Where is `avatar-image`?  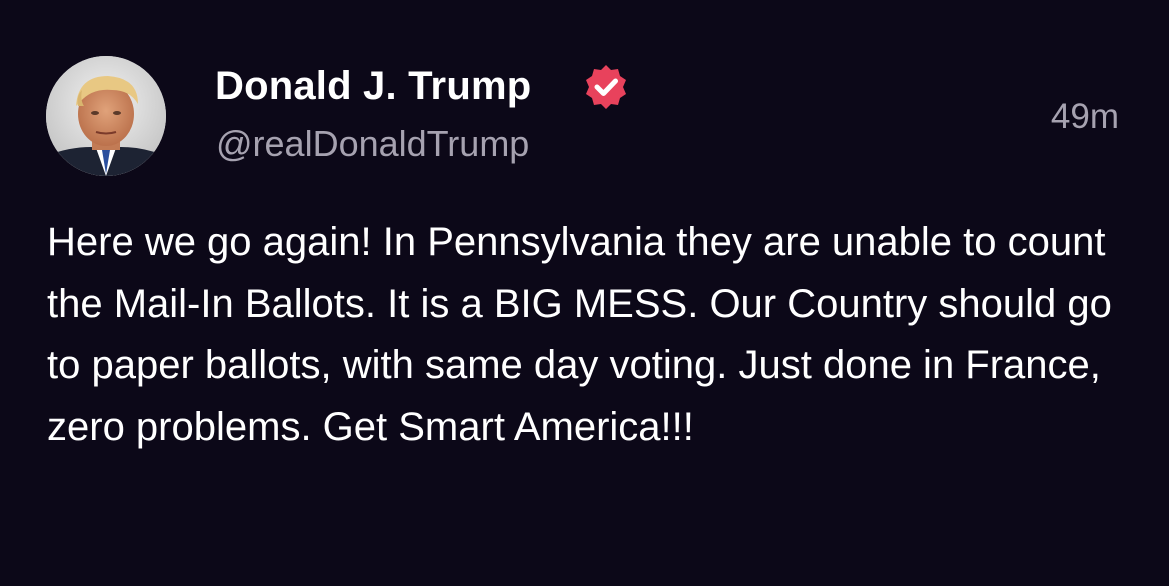 avatar-image is located at coordinates (106, 116).